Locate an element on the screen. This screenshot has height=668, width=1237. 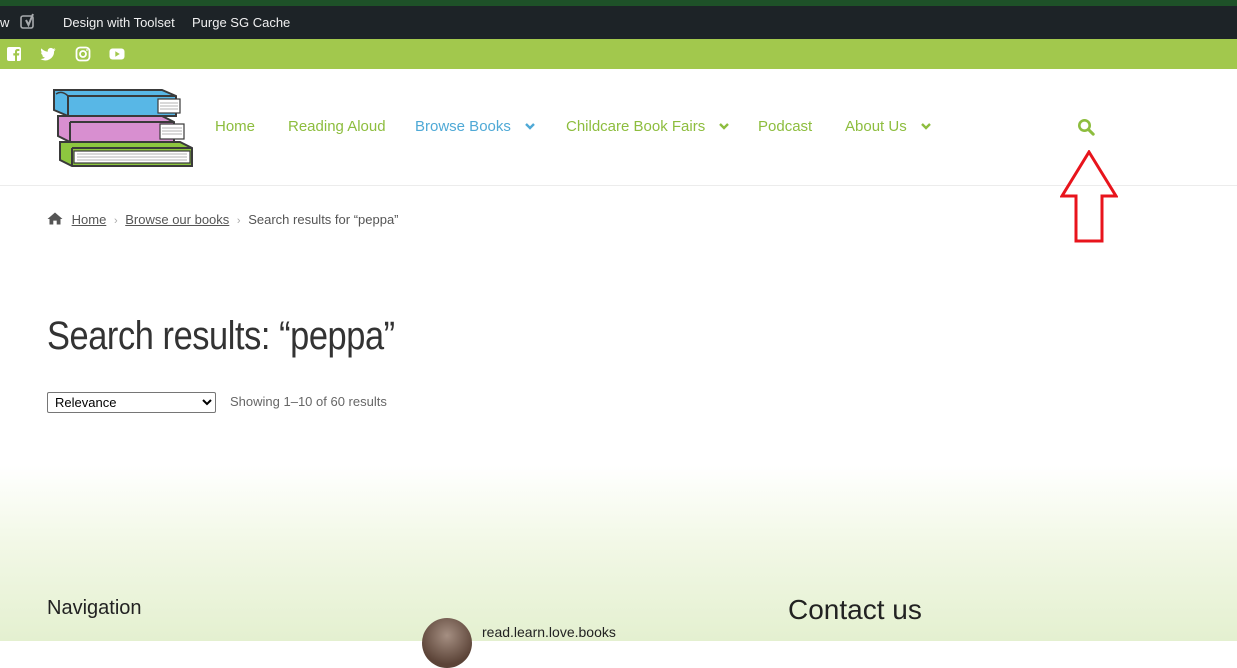
result-count: Showing 1–10 of 60 results is located at coordinates (308, 401).